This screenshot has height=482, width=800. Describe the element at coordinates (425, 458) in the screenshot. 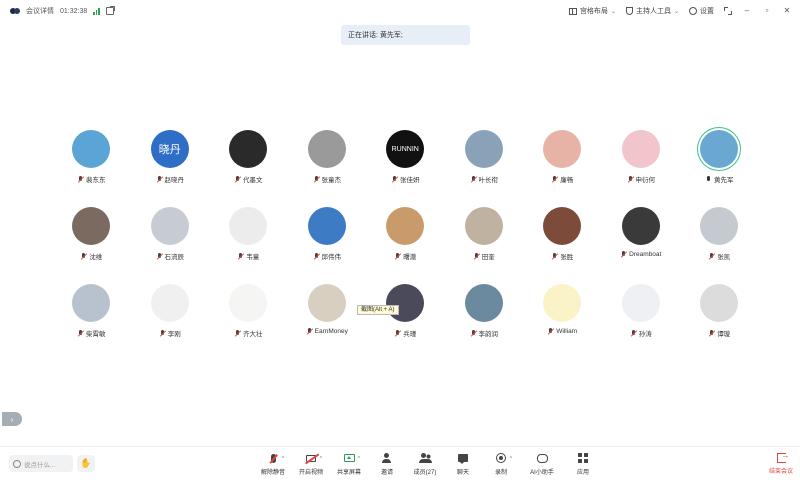

I see `members-icon` at that location.